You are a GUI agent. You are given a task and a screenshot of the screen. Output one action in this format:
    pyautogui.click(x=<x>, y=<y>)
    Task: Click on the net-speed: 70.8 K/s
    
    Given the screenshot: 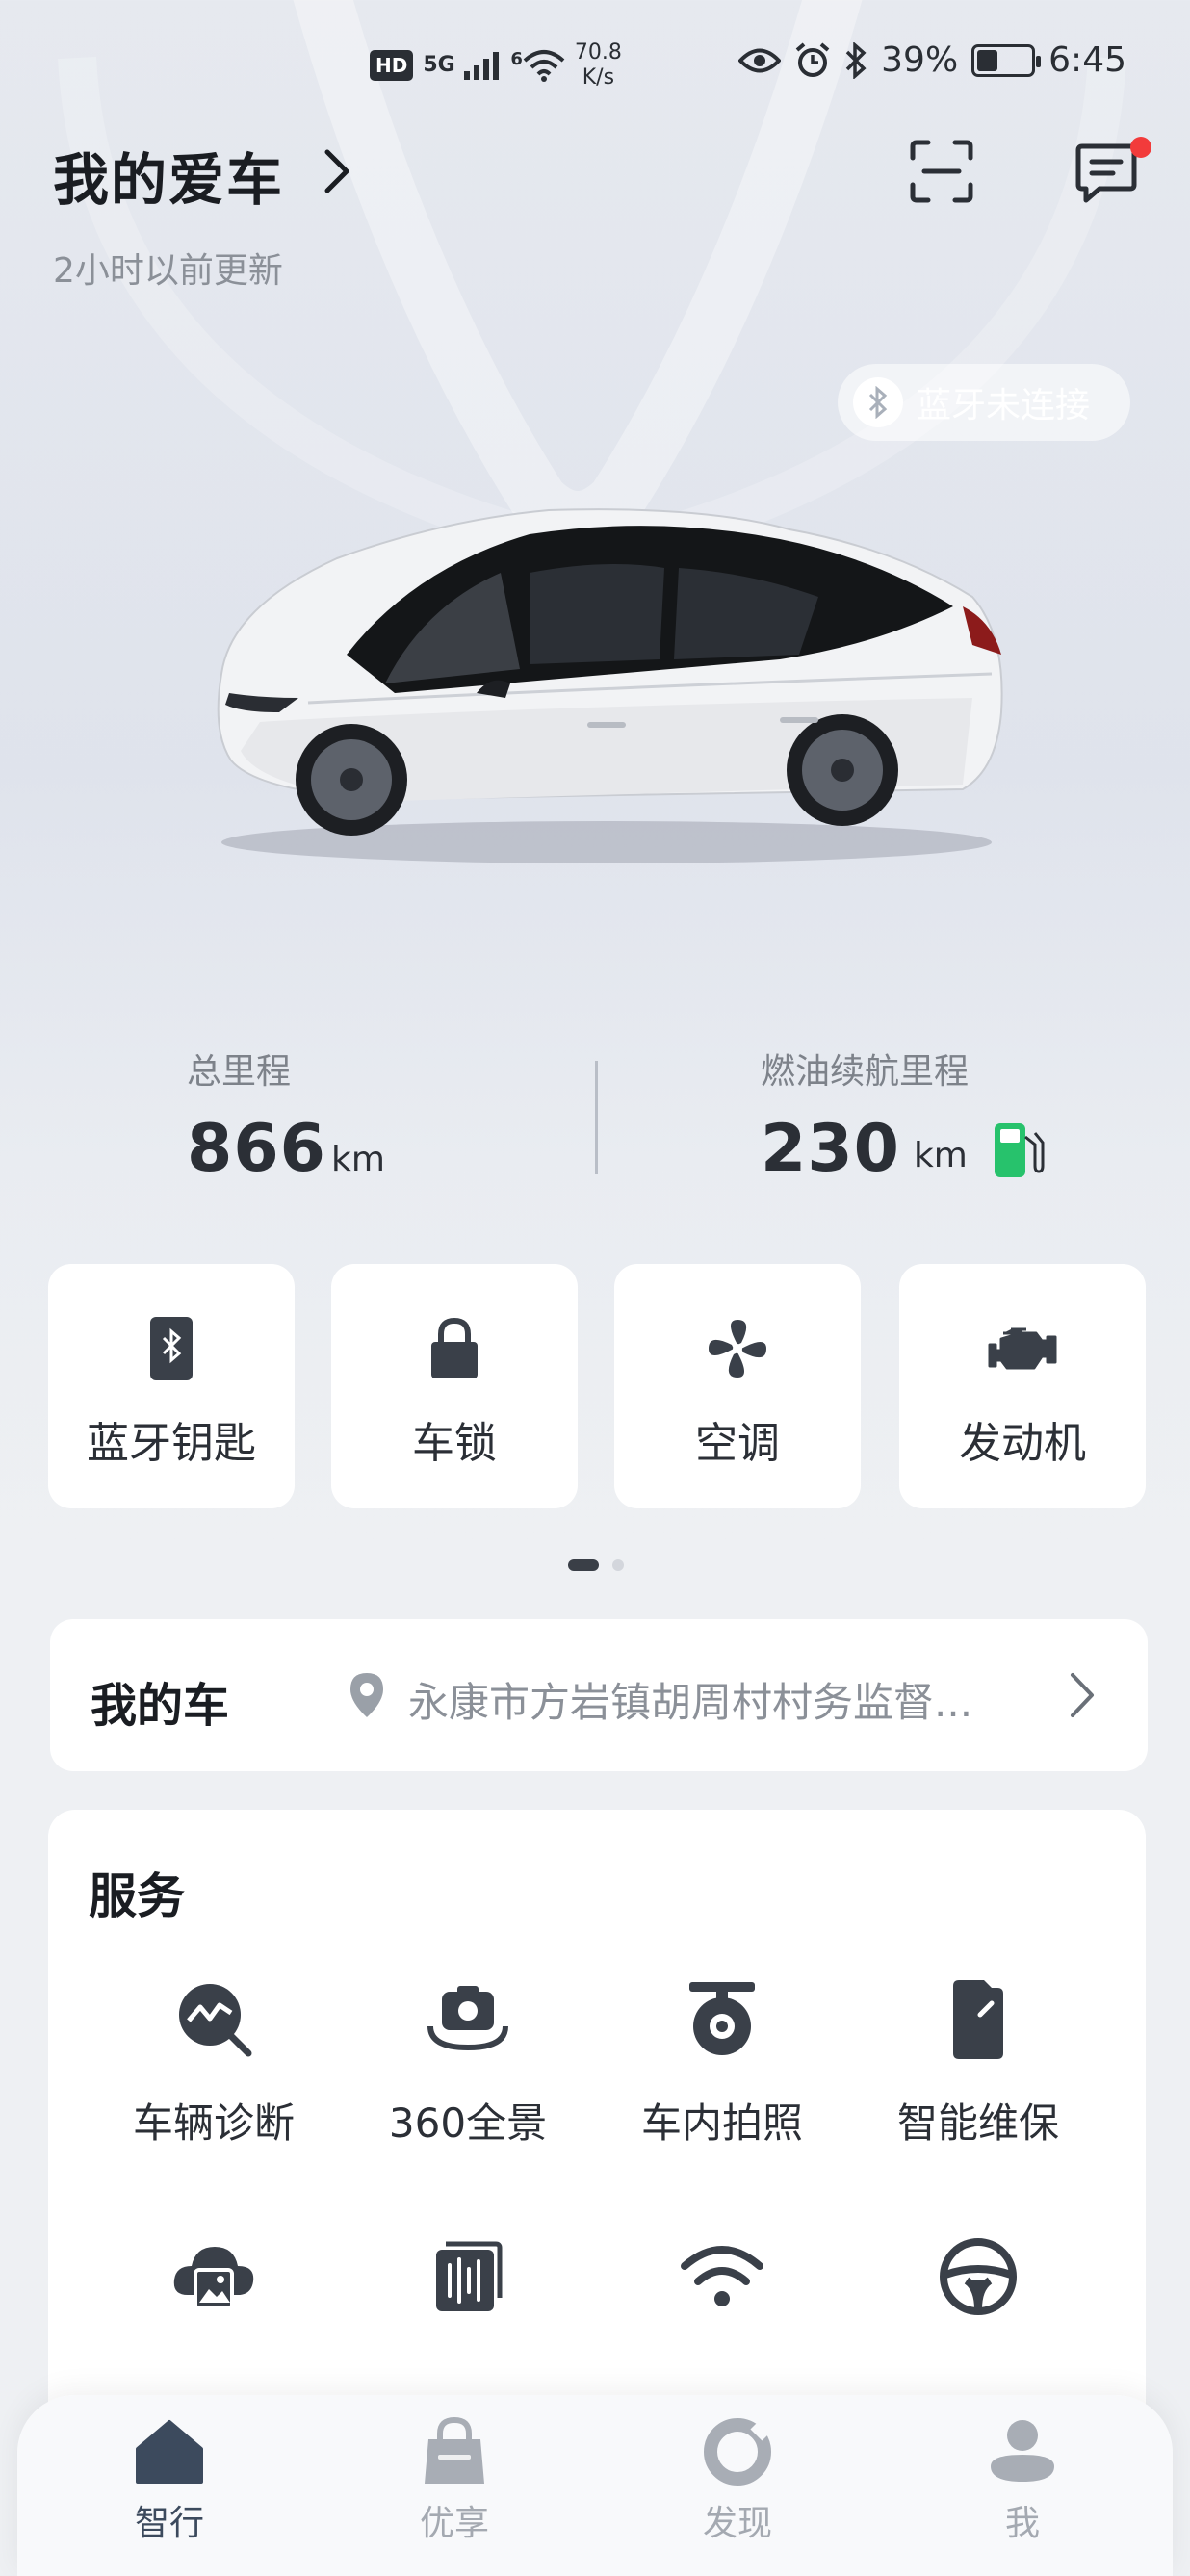 What is the action you would take?
    pyautogui.click(x=599, y=65)
    